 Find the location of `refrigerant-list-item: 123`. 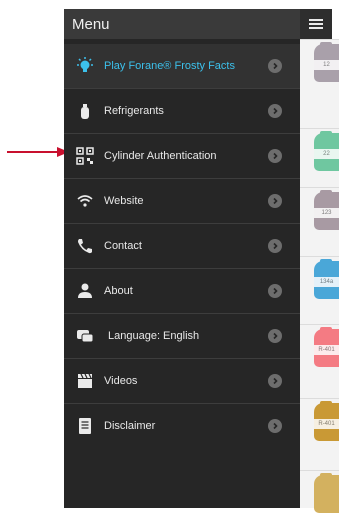

refrigerant-list-item: 123 is located at coordinates (319, 209).